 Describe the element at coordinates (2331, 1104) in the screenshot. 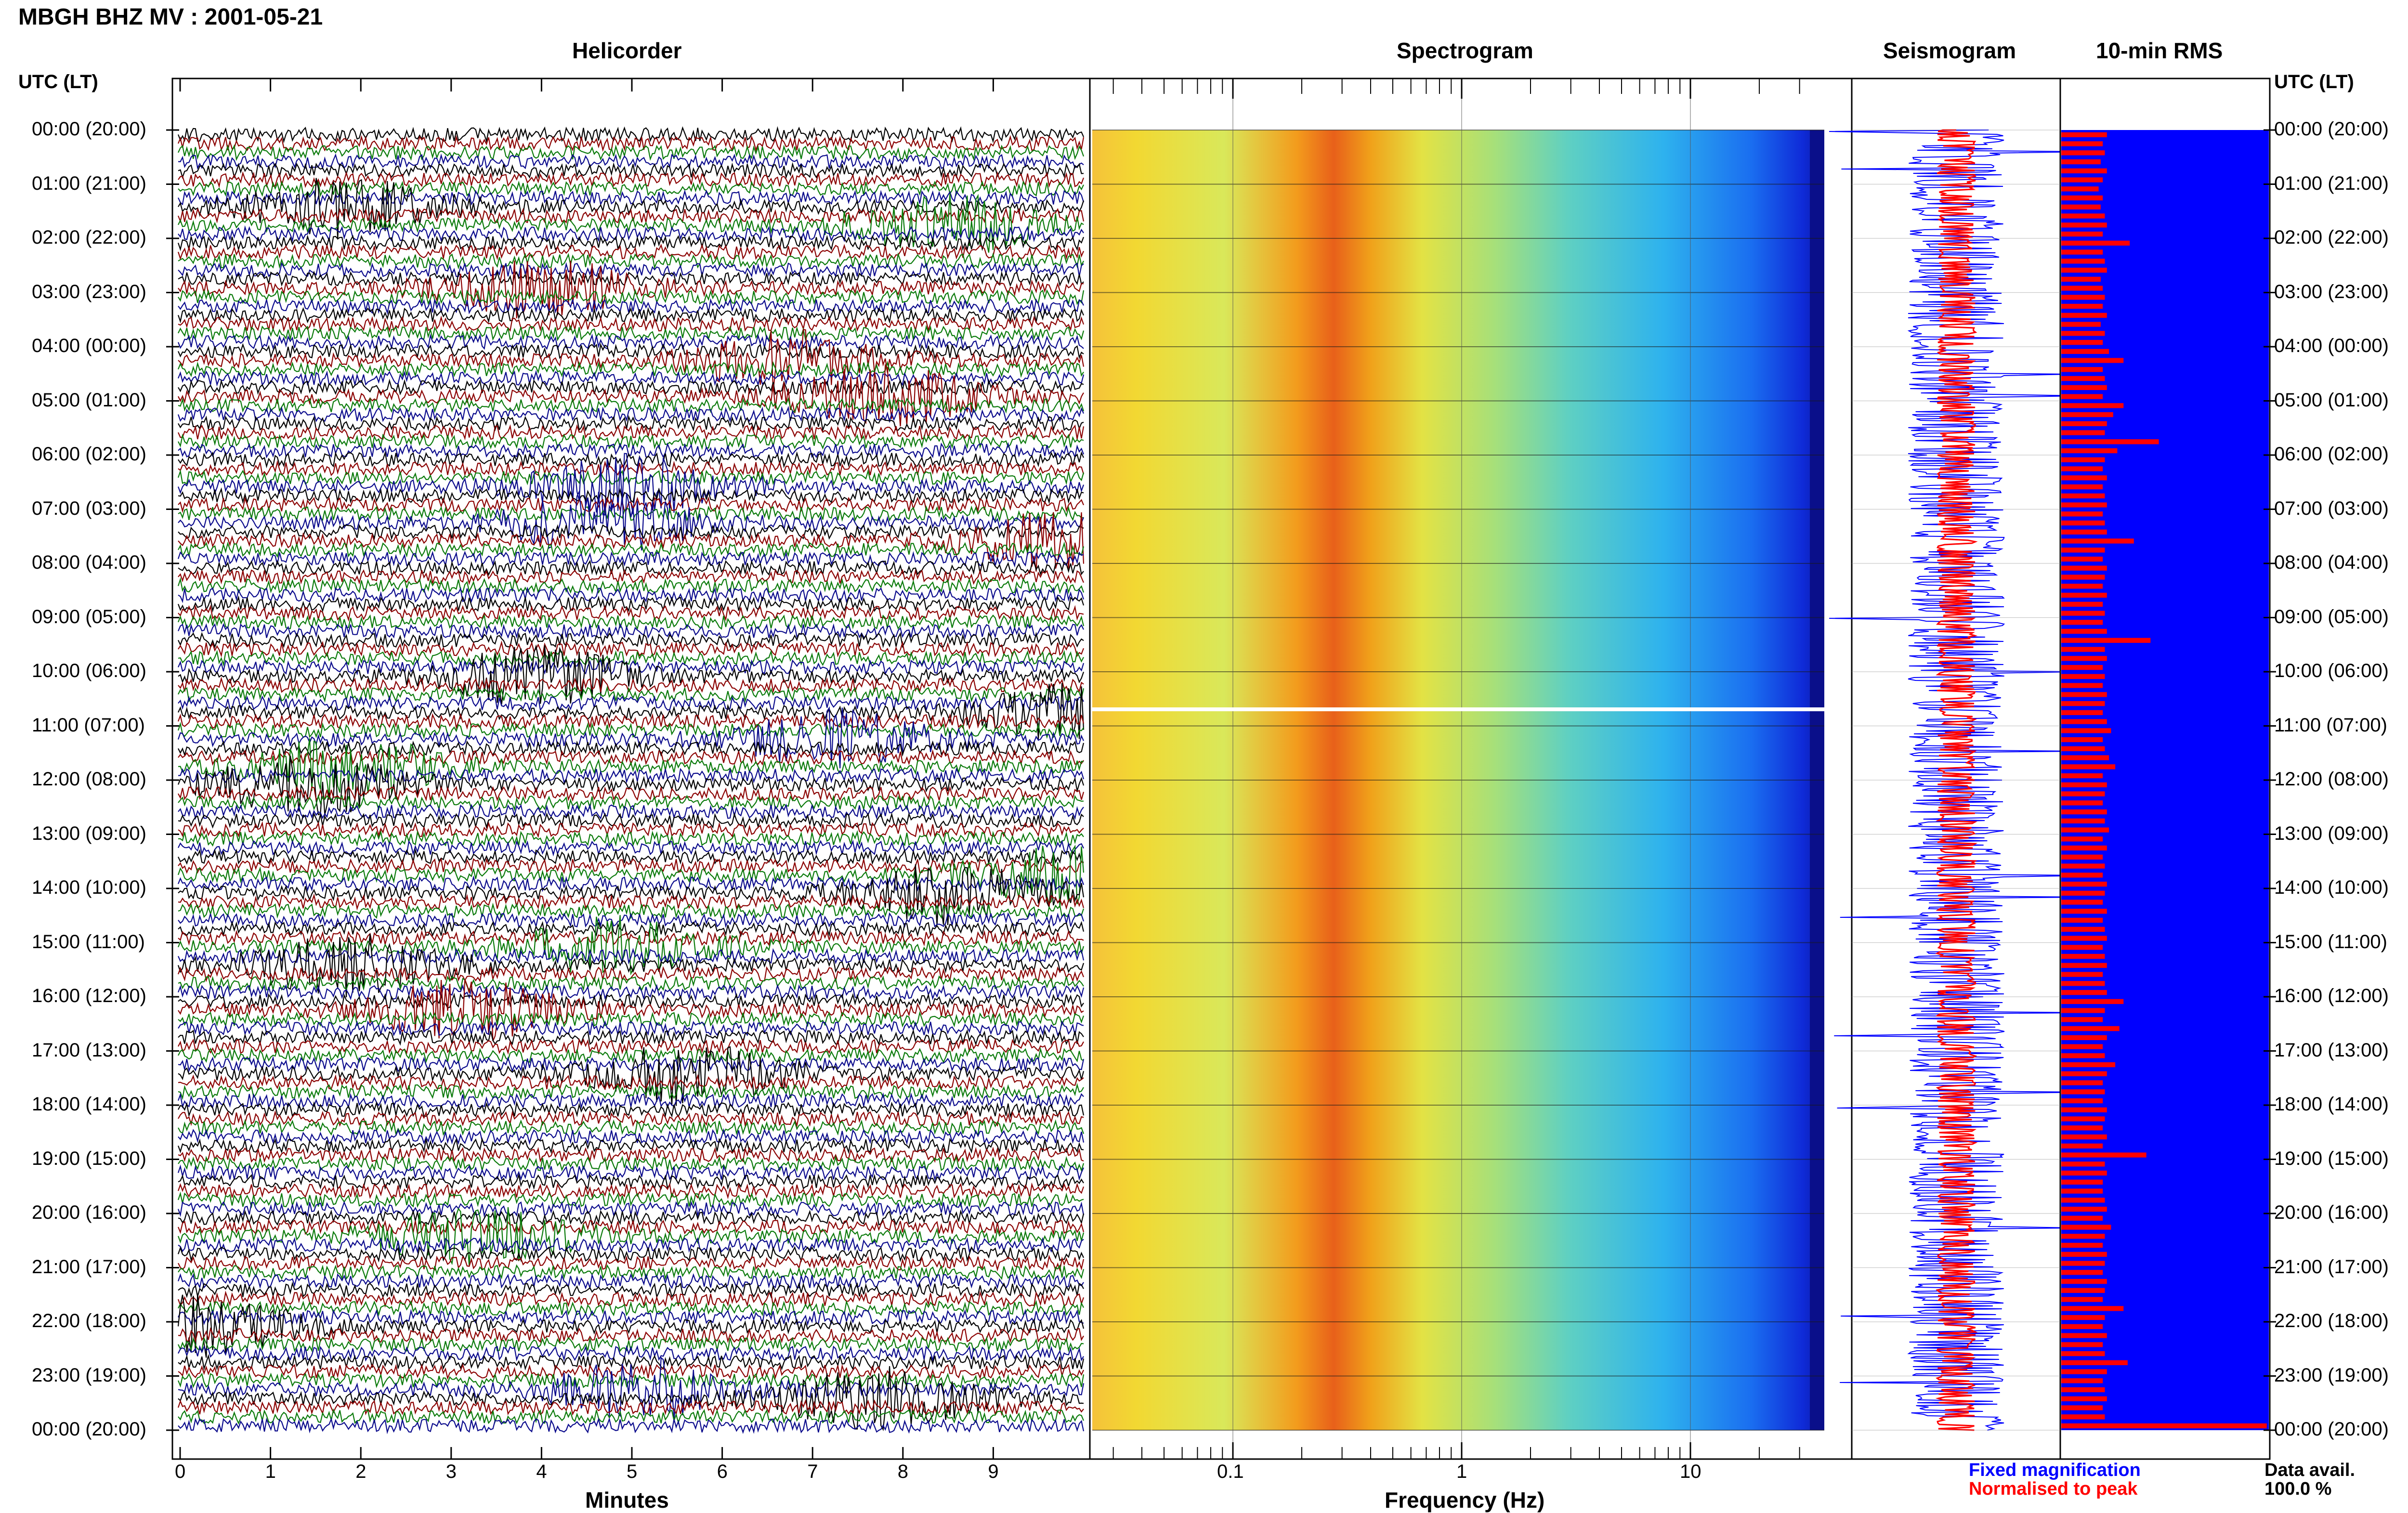

I see `time-label-right: 18:00 (14:00)` at that location.